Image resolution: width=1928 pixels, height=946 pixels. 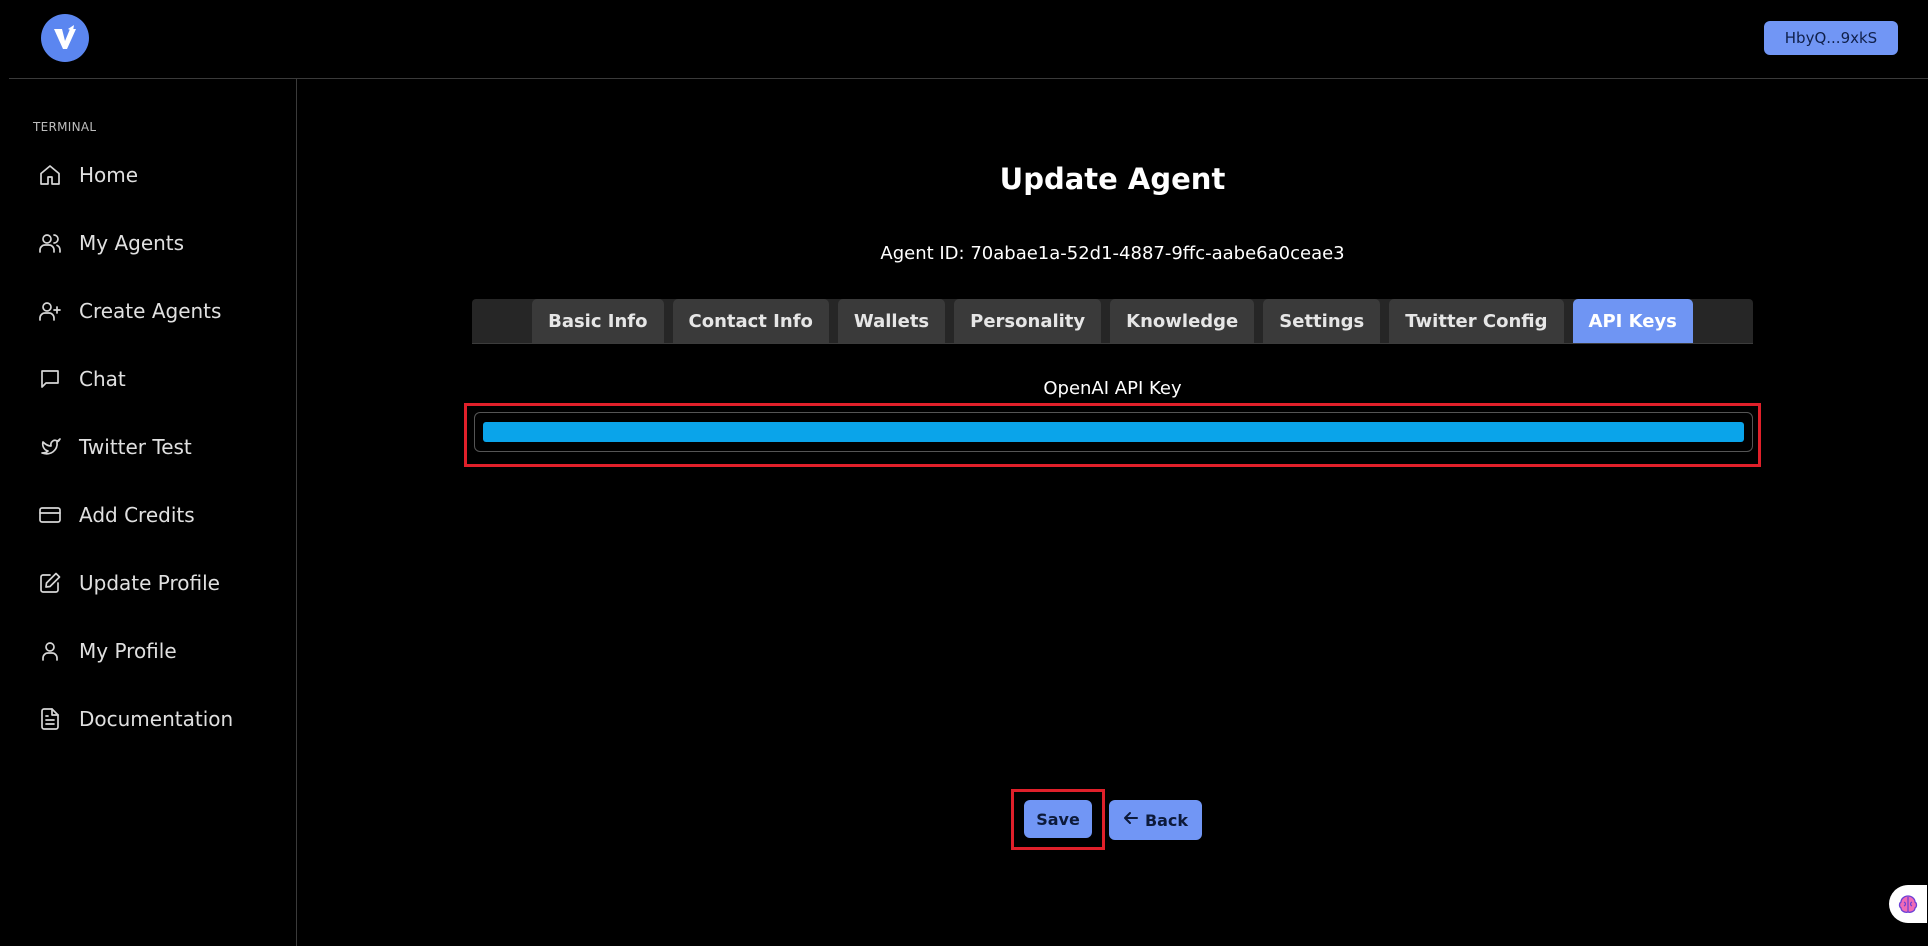 What do you see at coordinates (50, 311) in the screenshot?
I see `user-plus-icon` at bounding box center [50, 311].